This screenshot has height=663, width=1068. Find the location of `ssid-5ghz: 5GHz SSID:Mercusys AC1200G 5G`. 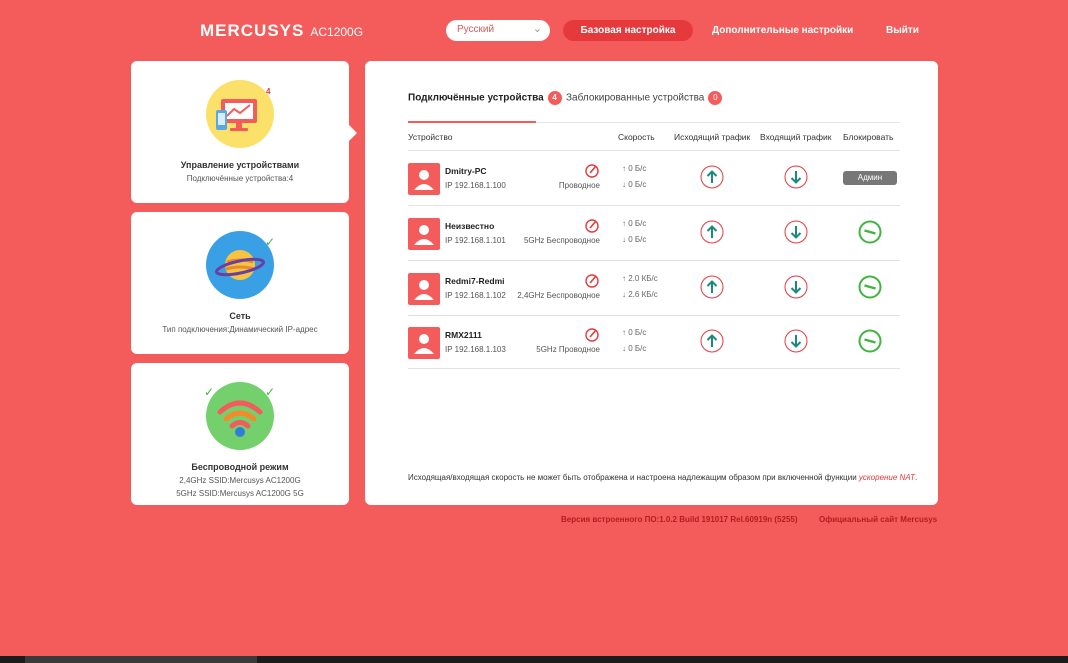

ssid-5ghz: 5GHz SSID:Mercusys AC1200G 5G is located at coordinates (240, 493).